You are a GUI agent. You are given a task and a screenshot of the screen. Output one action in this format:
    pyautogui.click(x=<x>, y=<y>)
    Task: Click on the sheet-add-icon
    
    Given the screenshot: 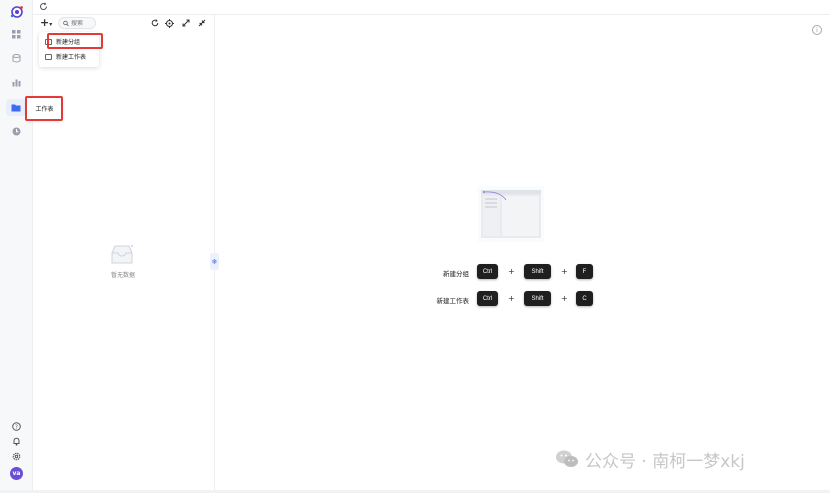 What is the action you would take?
    pyautogui.click(x=48, y=56)
    